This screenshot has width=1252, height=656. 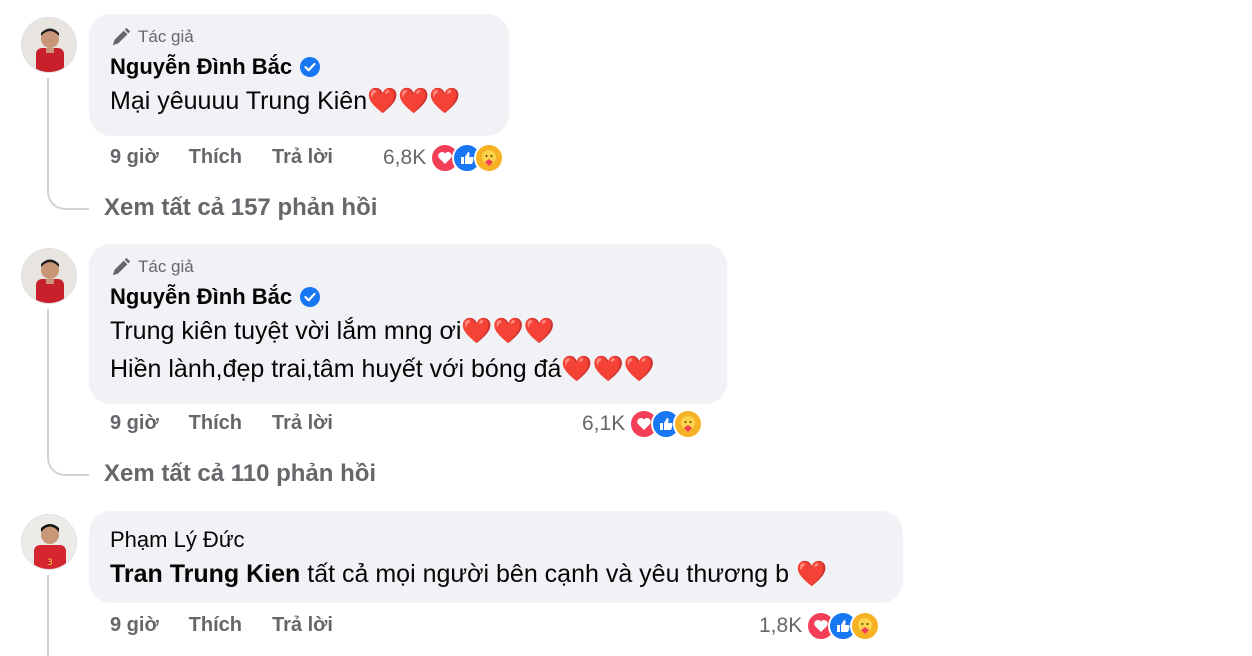 What do you see at coordinates (177, 540) in the screenshot?
I see `comment-author: Phạm Lý Đức` at bounding box center [177, 540].